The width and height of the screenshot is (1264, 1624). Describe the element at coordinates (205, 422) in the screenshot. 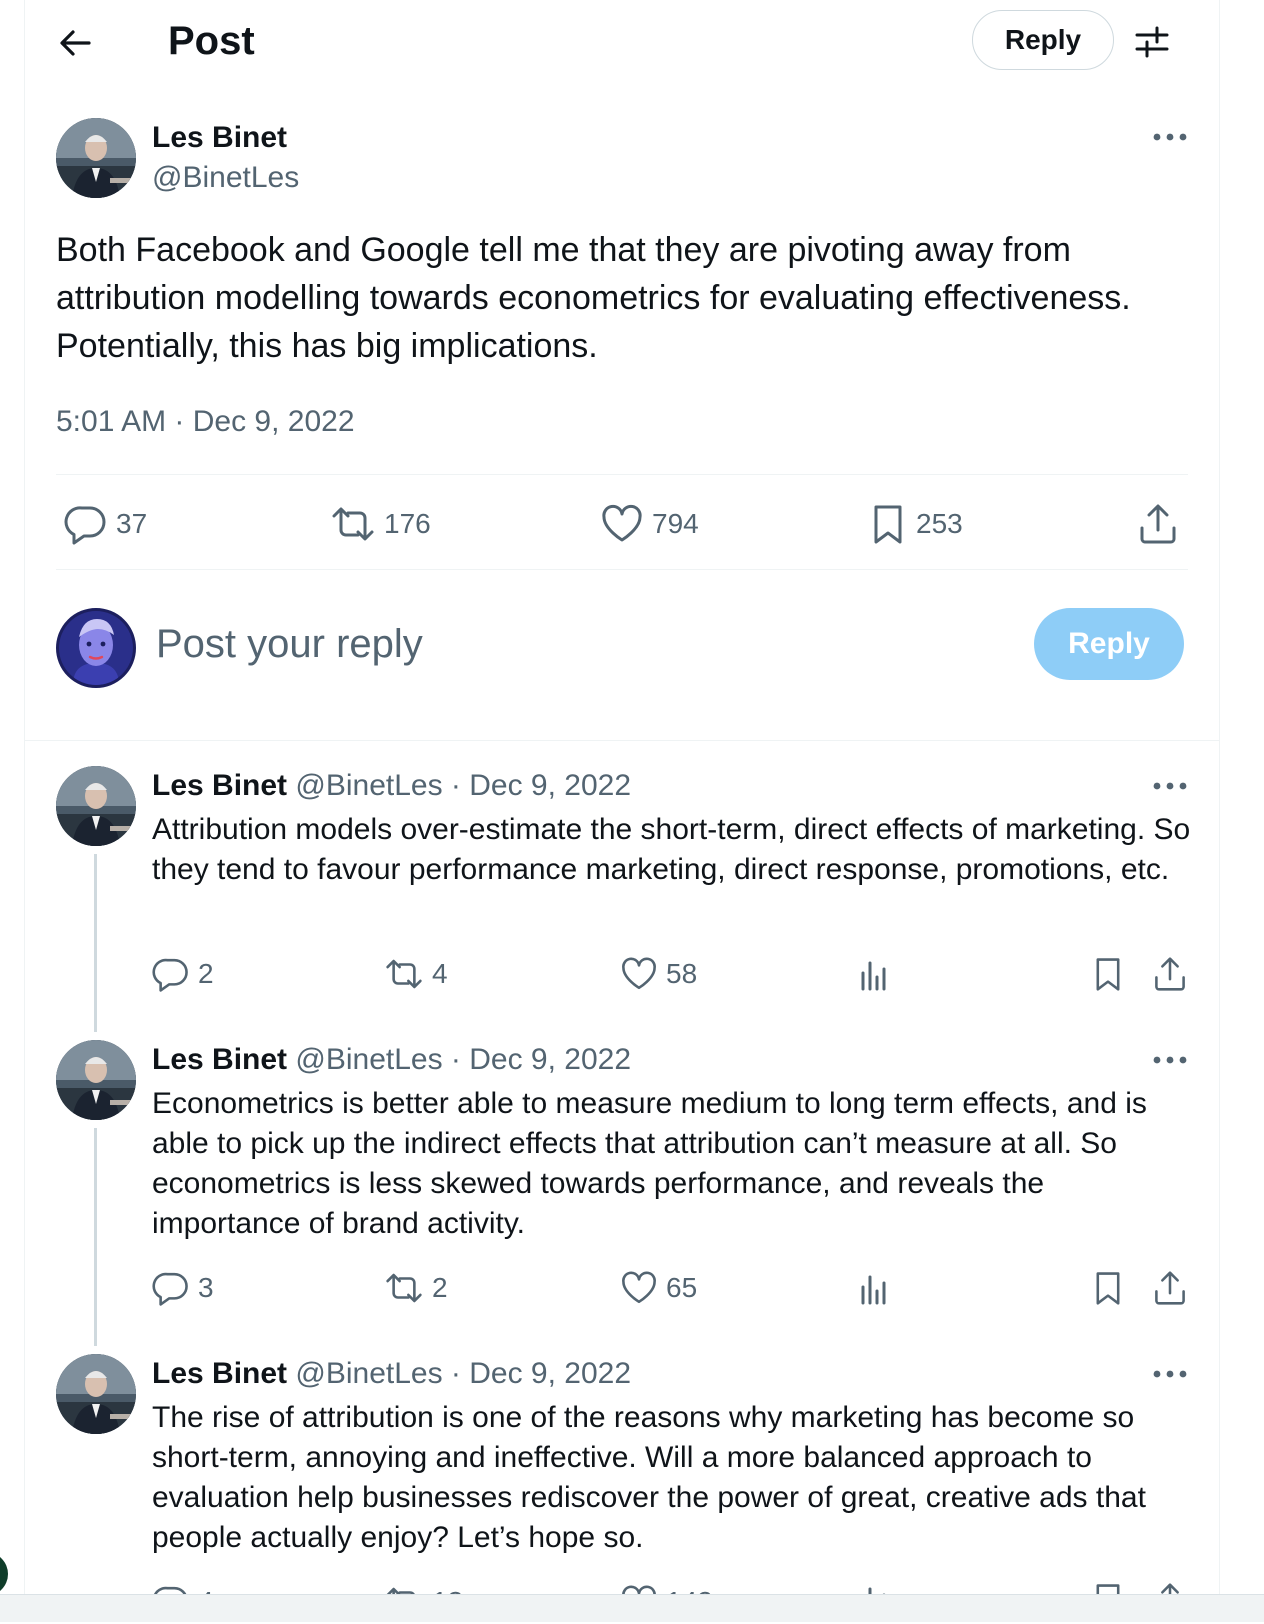

I see `post-timestamp: 5:01 AM · Dec 9, 2022` at that location.